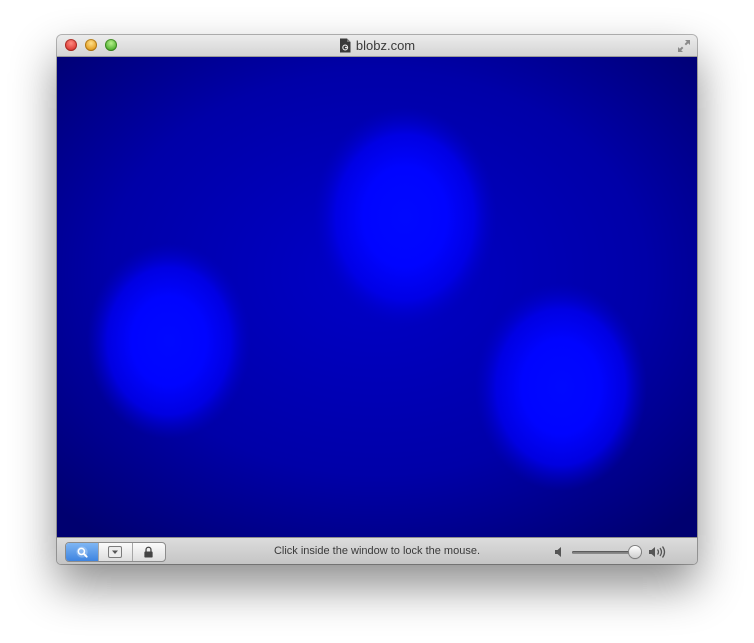 The image size is (754, 643). What do you see at coordinates (169, 341) in the screenshot?
I see `blob-left` at bounding box center [169, 341].